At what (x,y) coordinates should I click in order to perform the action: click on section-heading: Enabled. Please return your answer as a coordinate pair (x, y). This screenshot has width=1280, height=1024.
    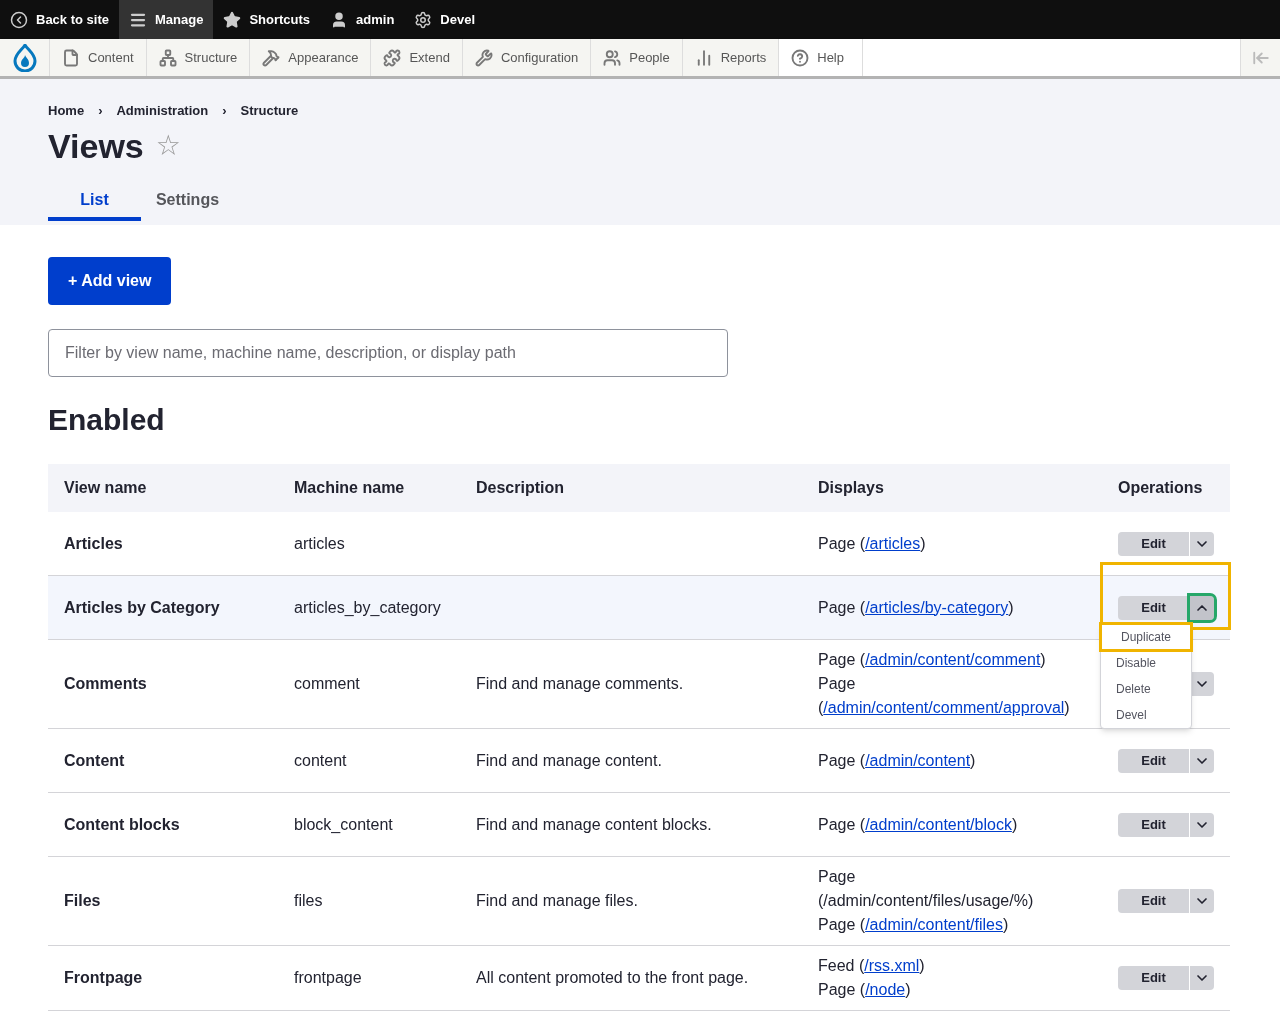
    Looking at the image, I should click on (107, 420).